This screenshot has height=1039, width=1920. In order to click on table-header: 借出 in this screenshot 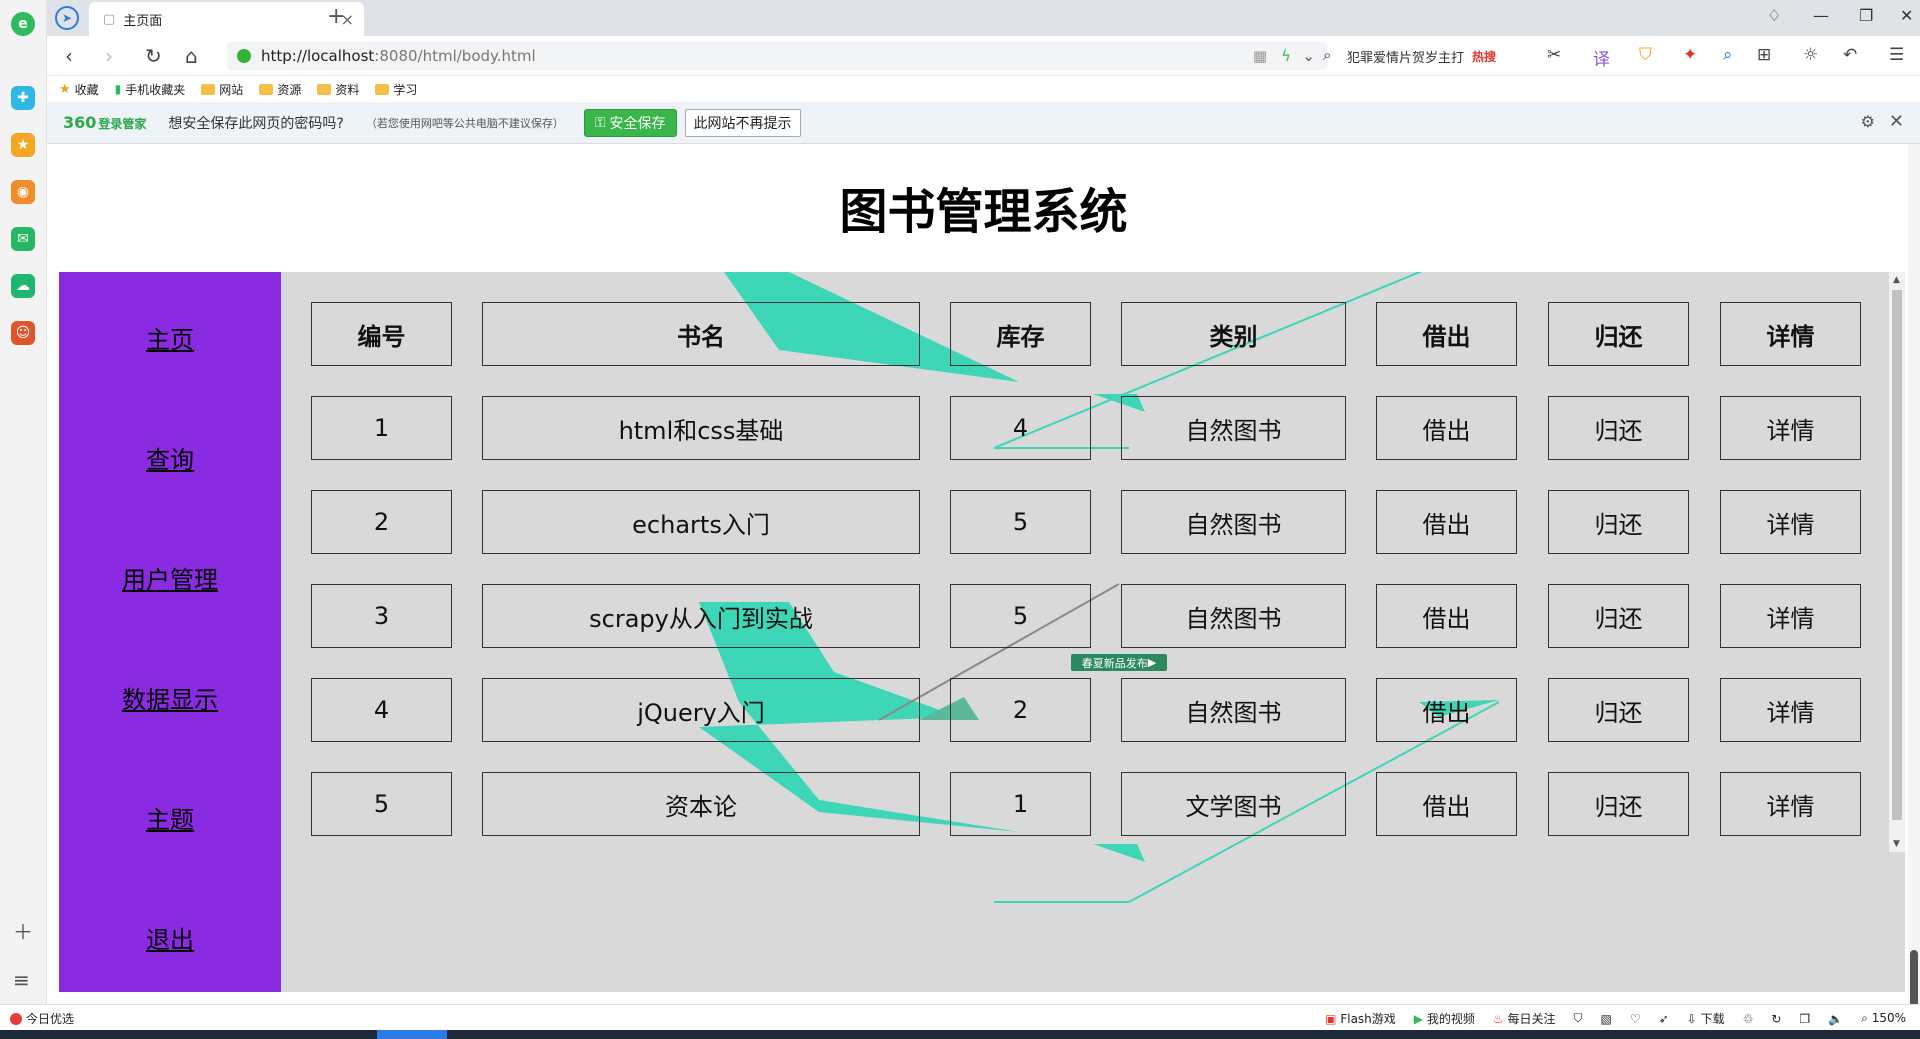, I will do `click(1446, 334)`.